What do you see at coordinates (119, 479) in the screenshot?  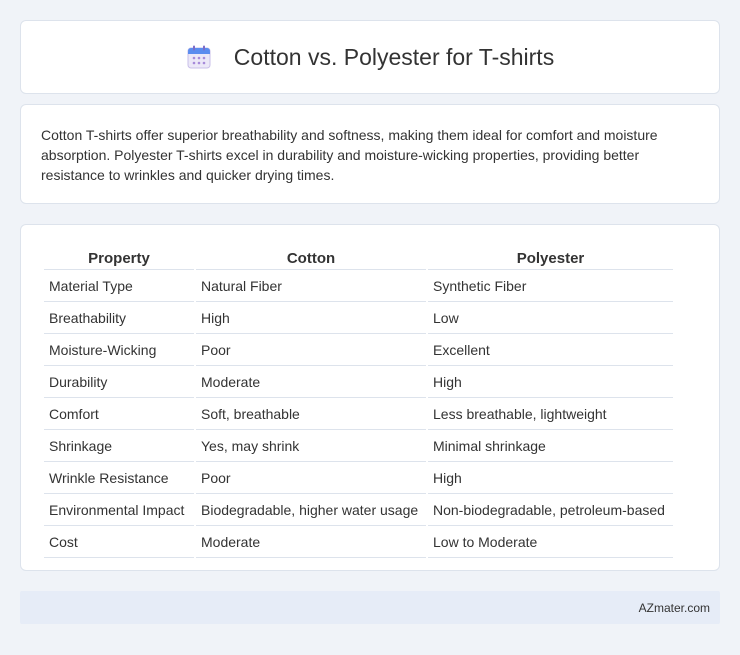 I see `property-cell: Wrinkle Resistance` at bounding box center [119, 479].